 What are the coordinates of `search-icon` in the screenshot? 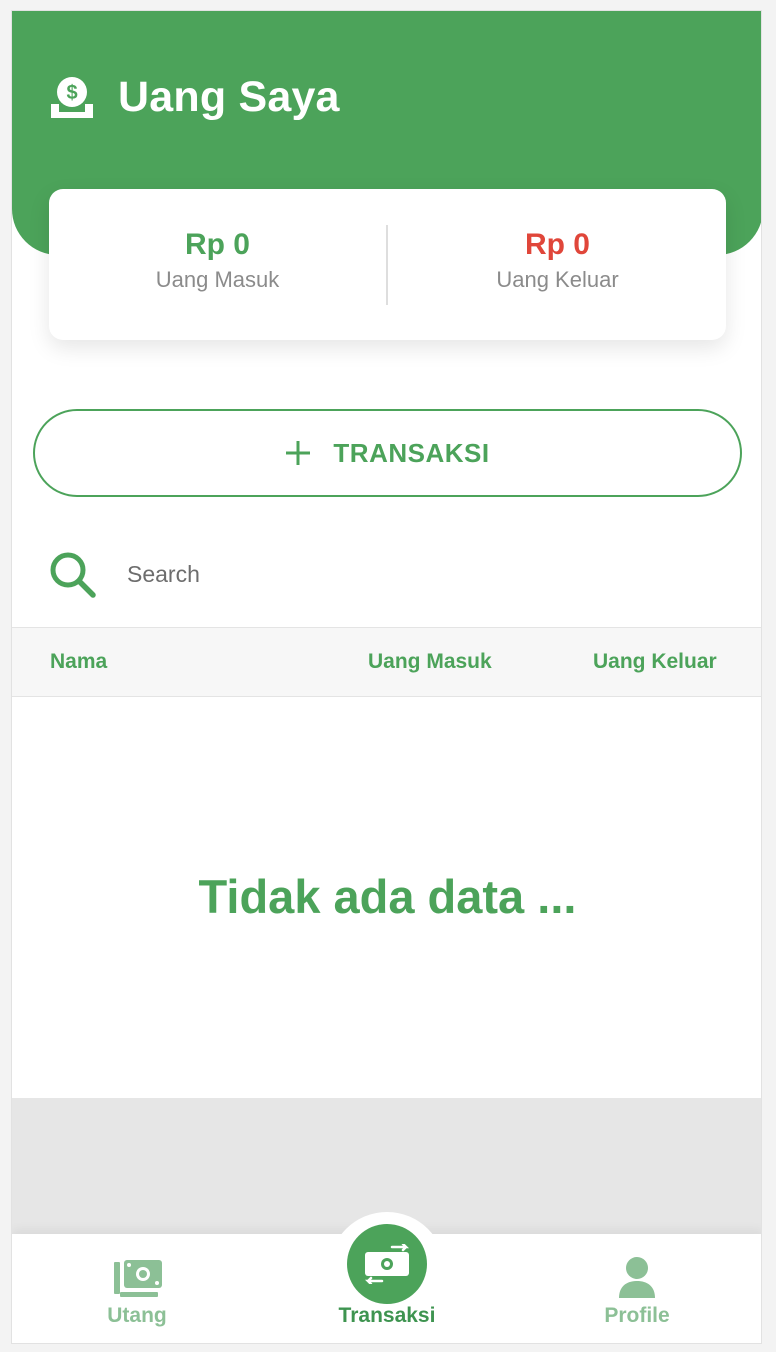 It's located at (72, 574).